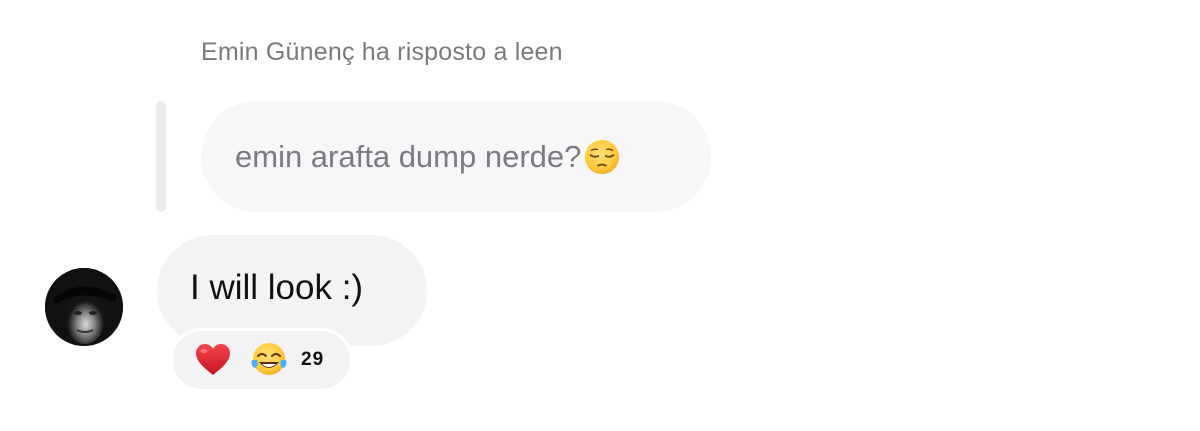 Image resolution: width=1200 pixels, height=431 pixels. What do you see at coordinates (382, 52) in the screenshot?
I see `reply-header: Emin Günenç ha risposto a leen` at bounding box center [382, 52].